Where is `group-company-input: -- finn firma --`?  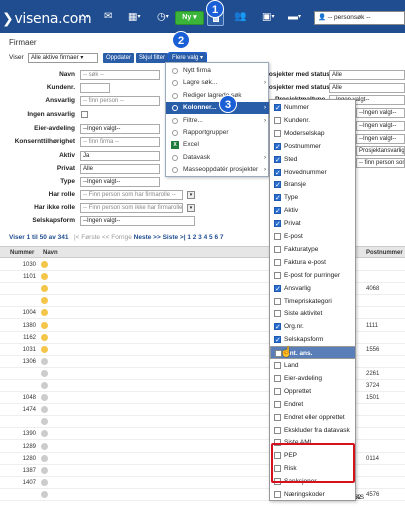
group-company-input: -- finn firma -- is located at coordinates (120, 142).